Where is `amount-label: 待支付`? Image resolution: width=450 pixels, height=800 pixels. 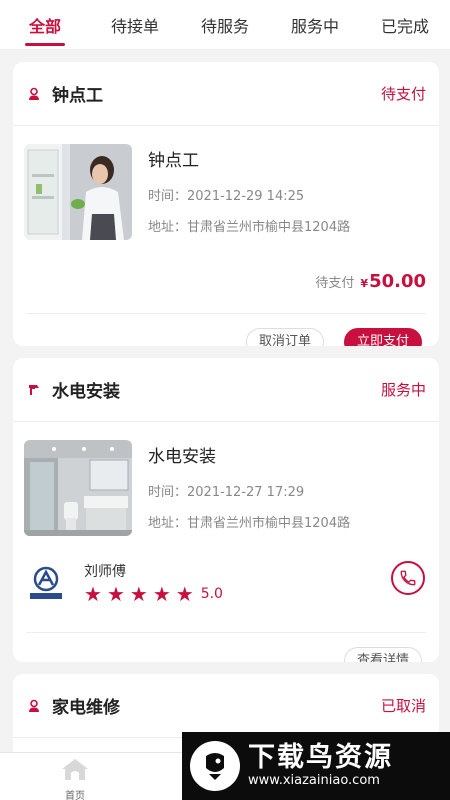
amount-label: 待支付 is located at coordinates (335, 283).